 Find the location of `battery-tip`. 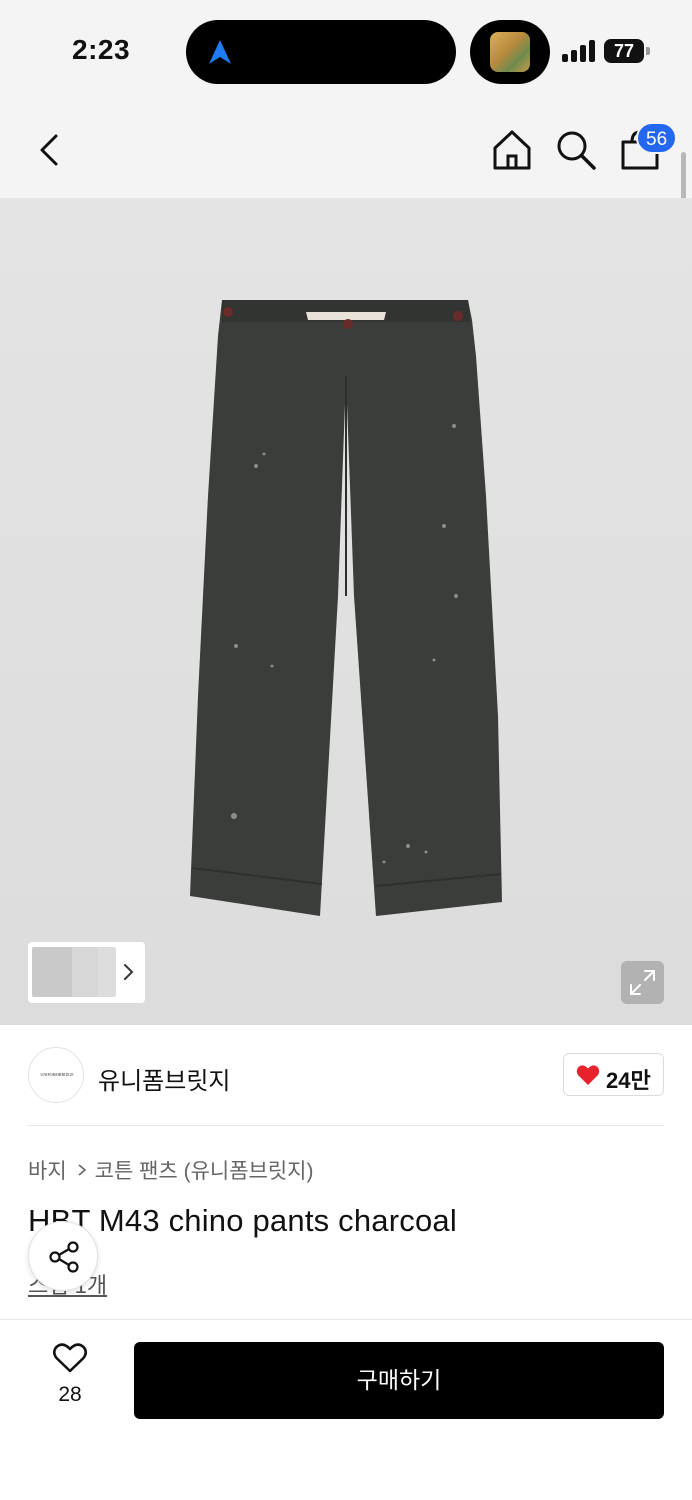

battery-tip is located at coordinates (648, 51).